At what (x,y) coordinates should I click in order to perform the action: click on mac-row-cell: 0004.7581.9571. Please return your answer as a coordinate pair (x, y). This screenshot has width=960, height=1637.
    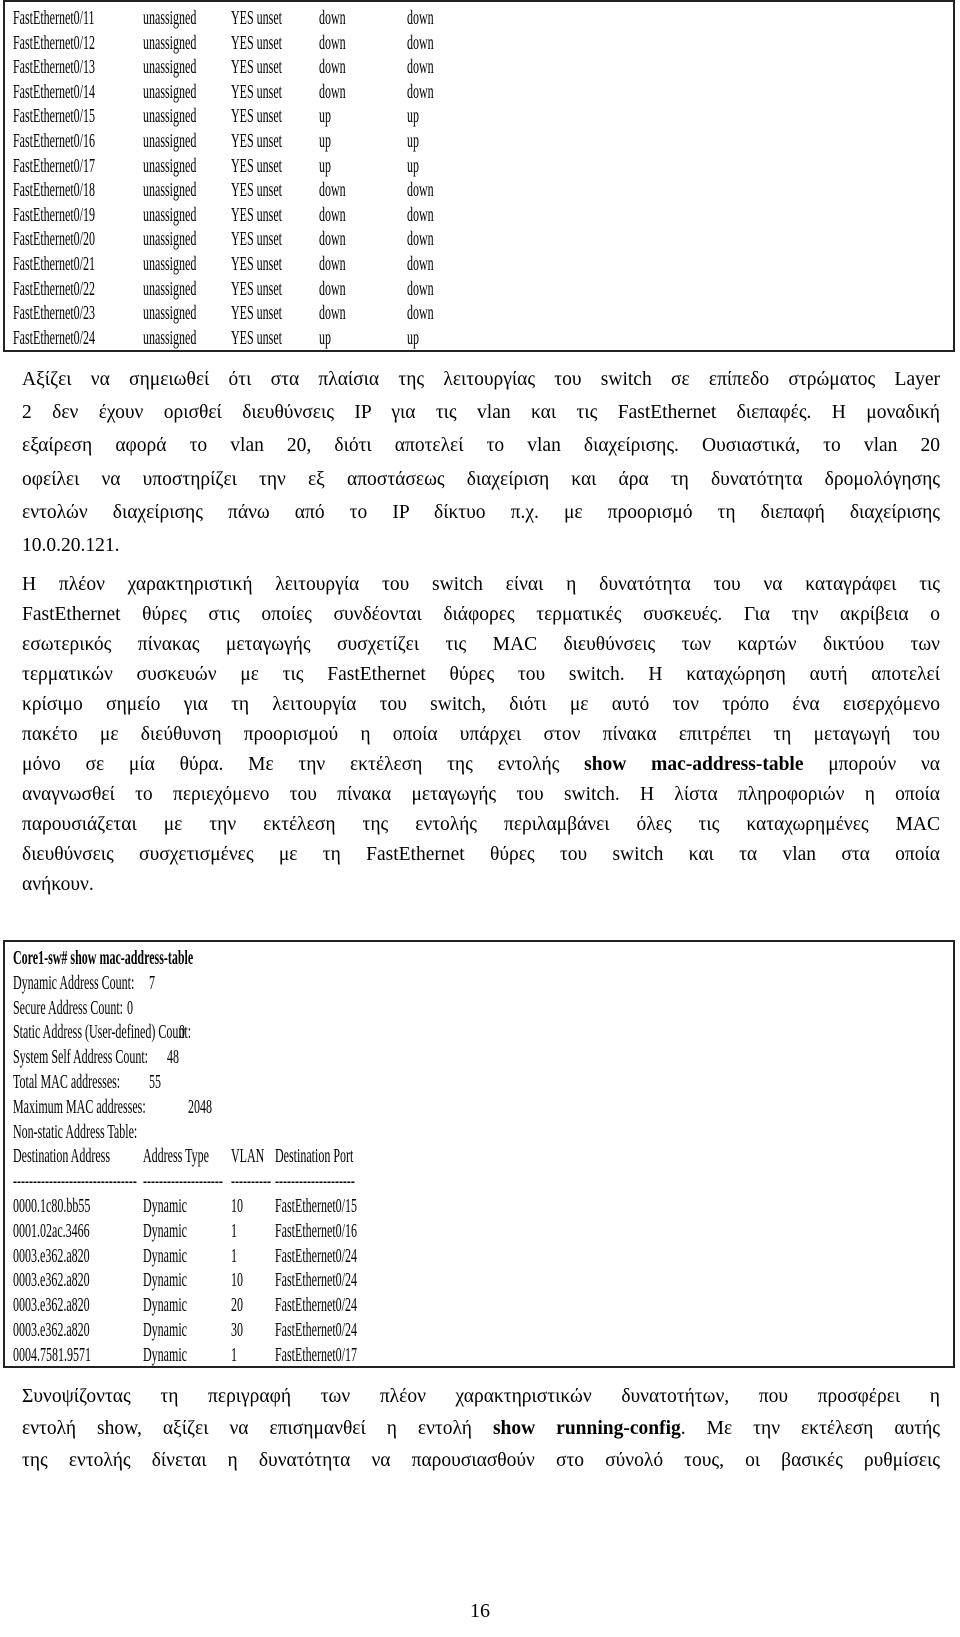
    Looking at the image, I should click on (52, 1354).